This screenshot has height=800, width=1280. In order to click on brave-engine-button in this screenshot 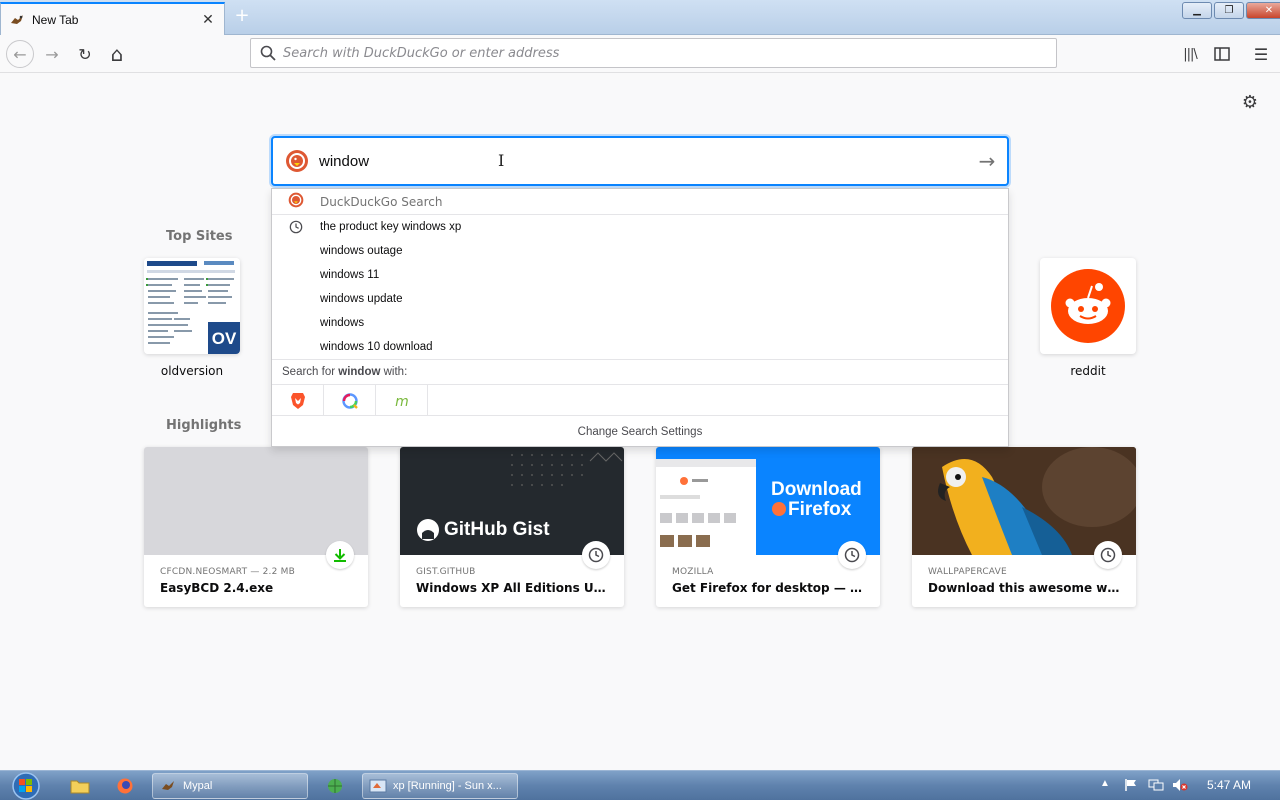, I will do `click(298, 400)`.